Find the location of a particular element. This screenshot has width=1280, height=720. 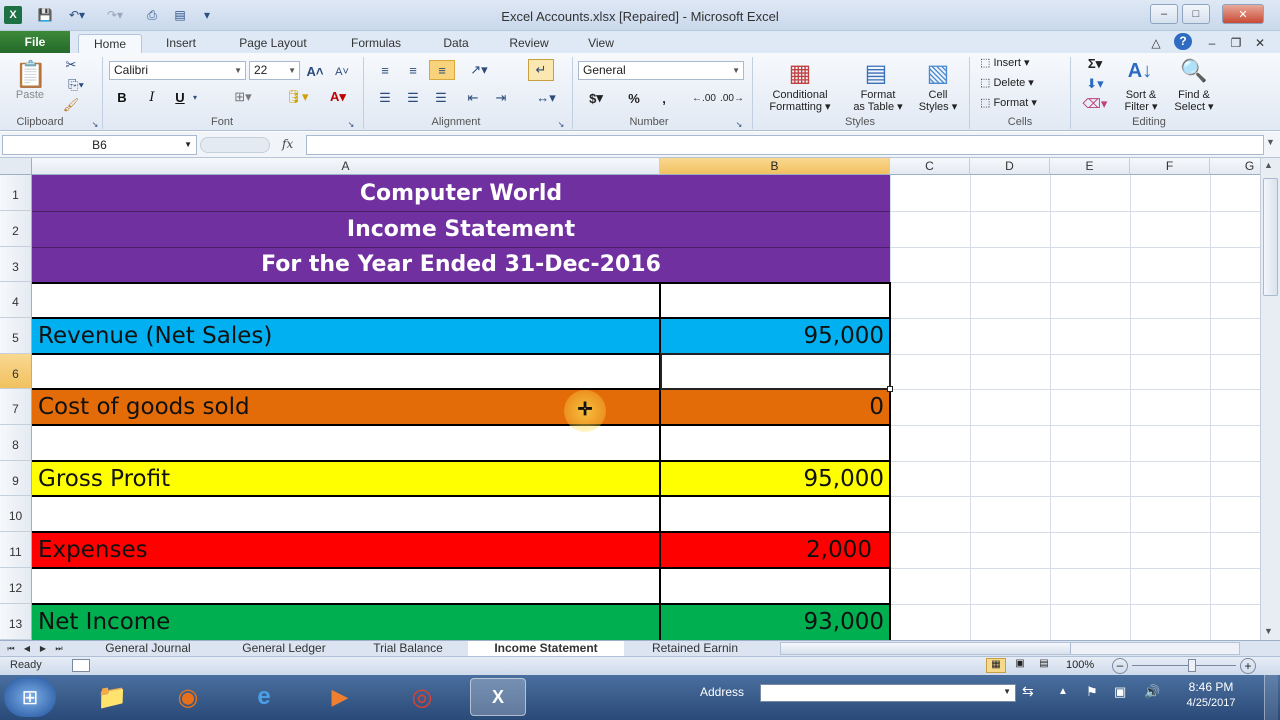

sheet-tab-trial-balance: Trial Balance is located at coordinates (408, 648).